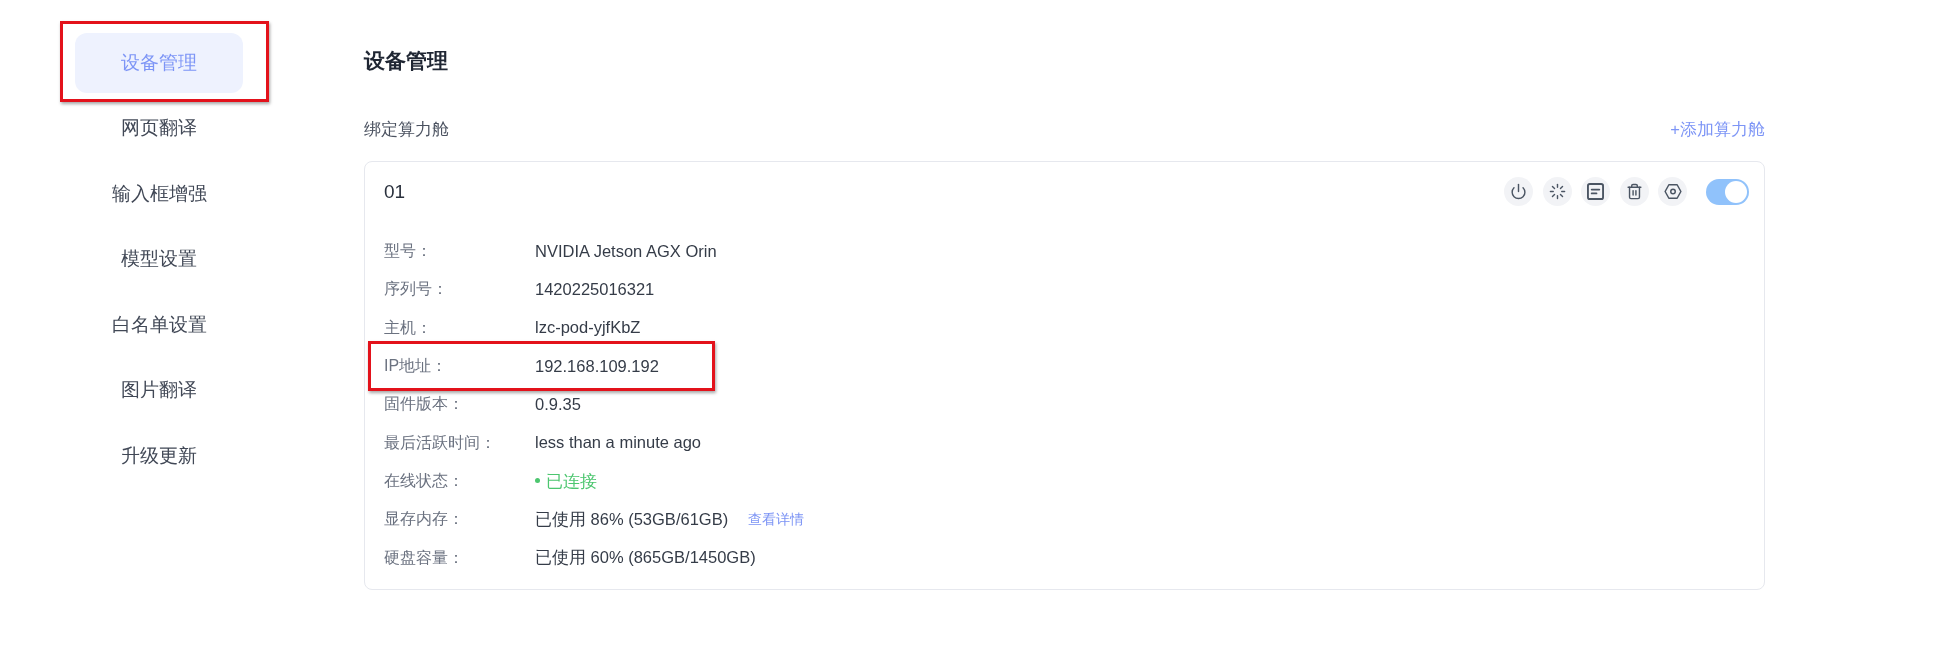 The image size is (1948, 650). What do you see at coordinates (618, 443) in the screenshot?
I see `field-value: less than a minute ago` at bounding box center [618, 443].